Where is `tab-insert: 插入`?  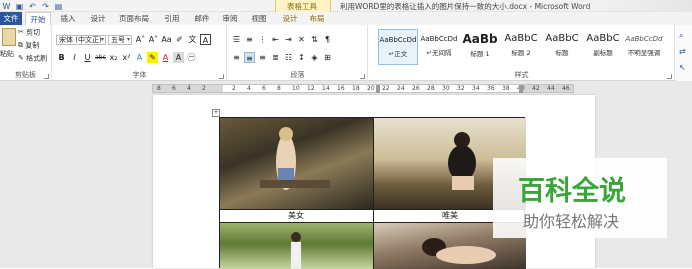 tab-insert: 插入 is located at coordinates (68, 18).